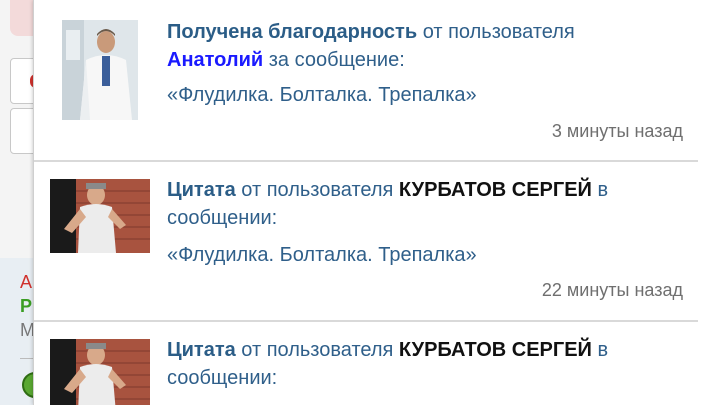 The width and height of the screenshot is (720, 405). I want to click on notification-user: Анатолий, so click(215, 60).